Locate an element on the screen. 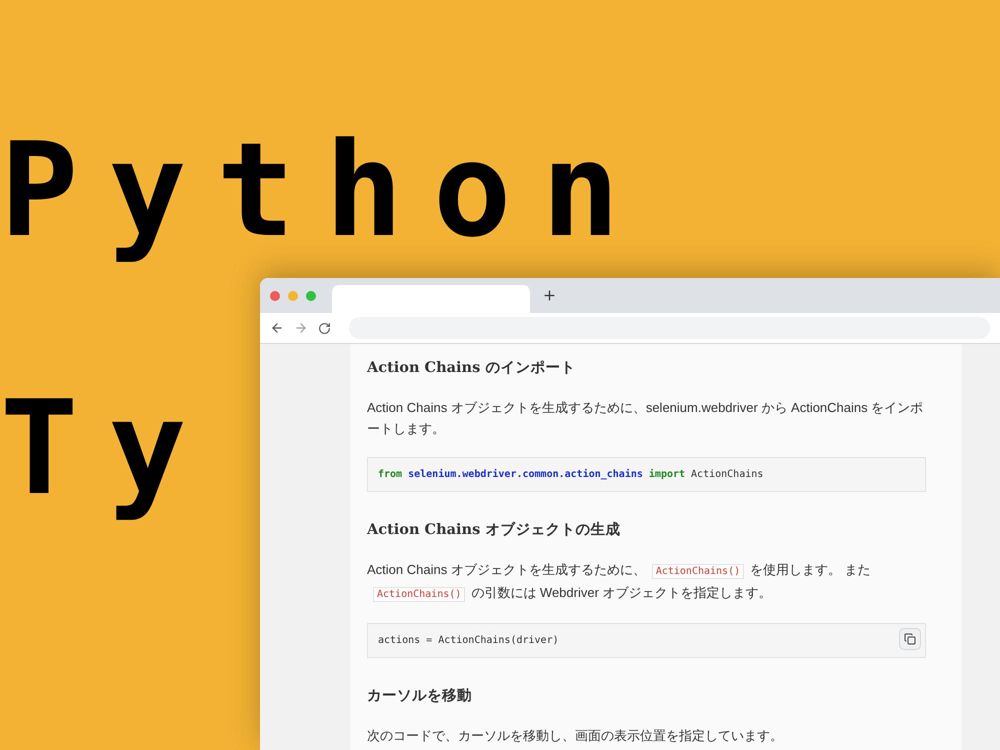 The height and width of the screenshot is (750, 1000). paragraph: 次のコードで、カーソルを移動し、画面の表示位置を指定しています。 is located at coordinates (575, 736).